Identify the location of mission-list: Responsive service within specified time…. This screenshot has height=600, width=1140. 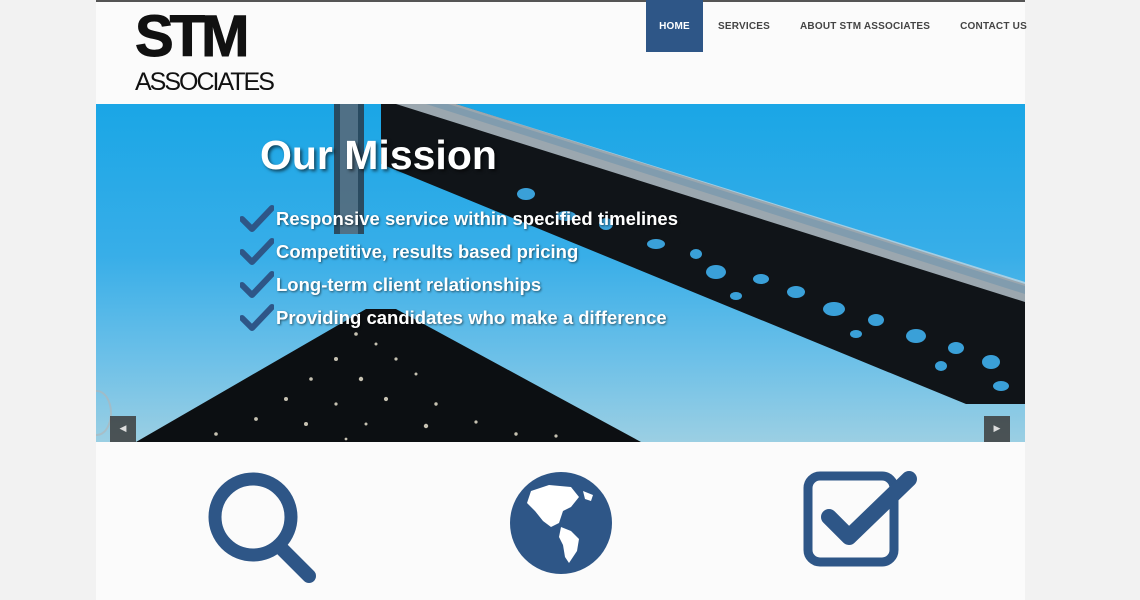
(459, 268).